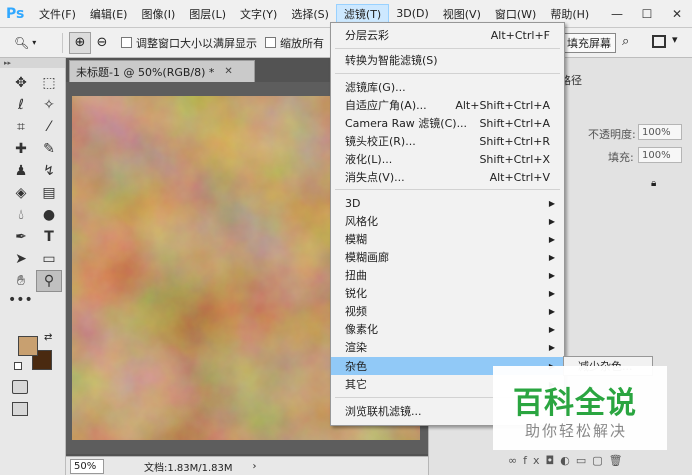 The image size is (692, 475). I want to click on eraser-tool-icon: ◈, so click(21, 193).